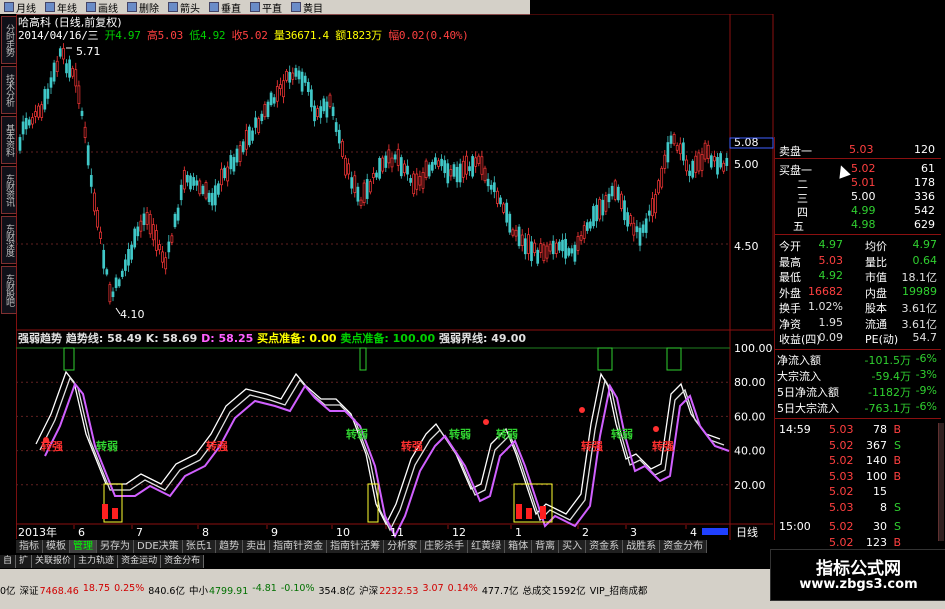 The height and width of the screenshot is (609, 945). I want to click on left-tab-1: 技术分析, so click(9, 90).